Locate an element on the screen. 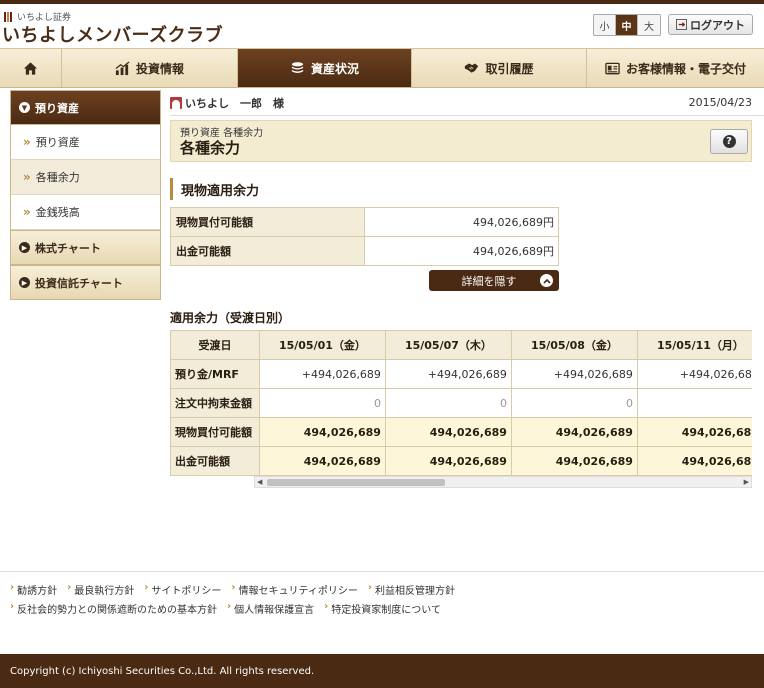 The width and height of the screenshot is (764, 688). header: いちよし証券 いちよしメンバーズクラブ 小 中 大 ログアウト is located at coordinates (382, 26).